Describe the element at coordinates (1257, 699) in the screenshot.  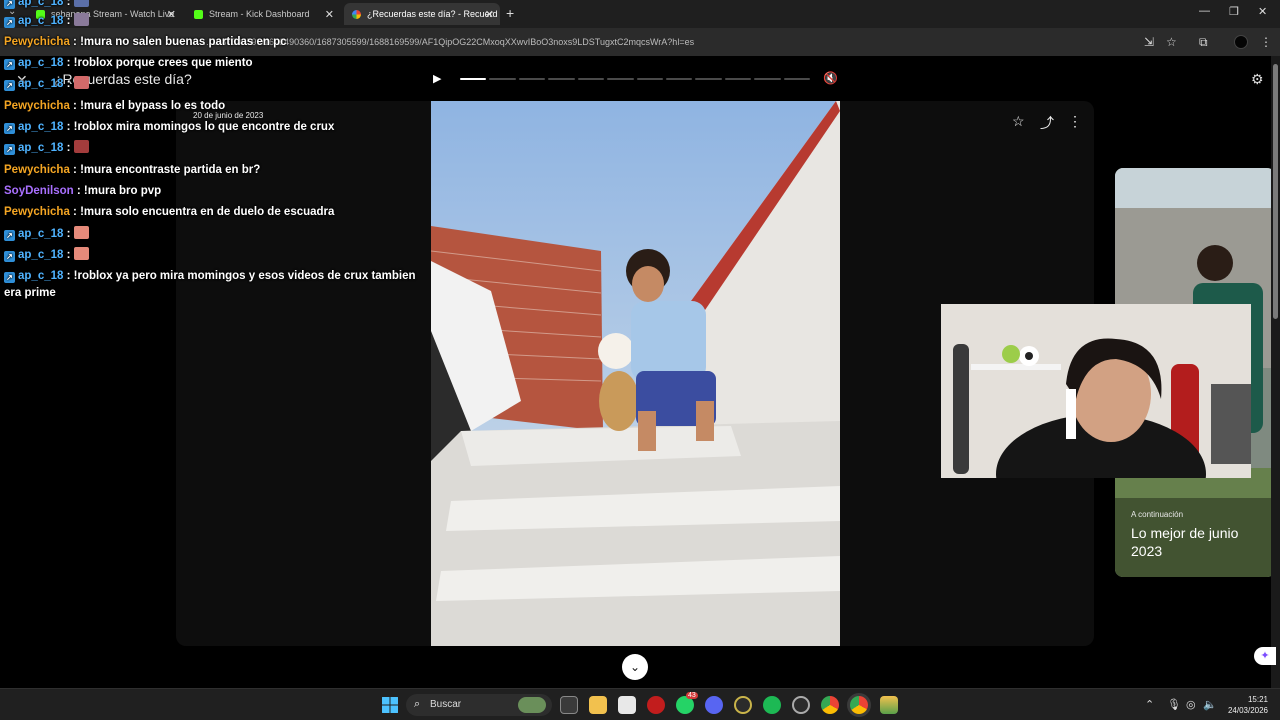
I see `clock-time: 15:21` at that location.